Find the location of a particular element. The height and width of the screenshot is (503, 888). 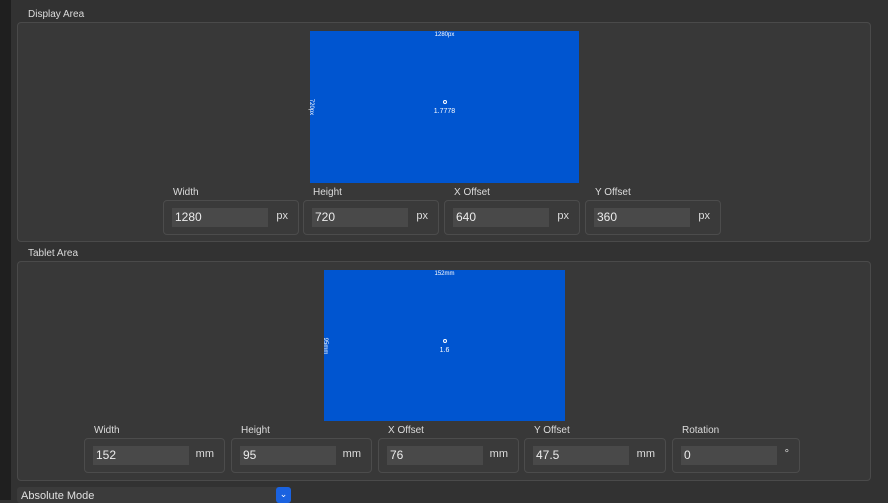

display-width-label: 1280px is located at coordinates (444, 35).